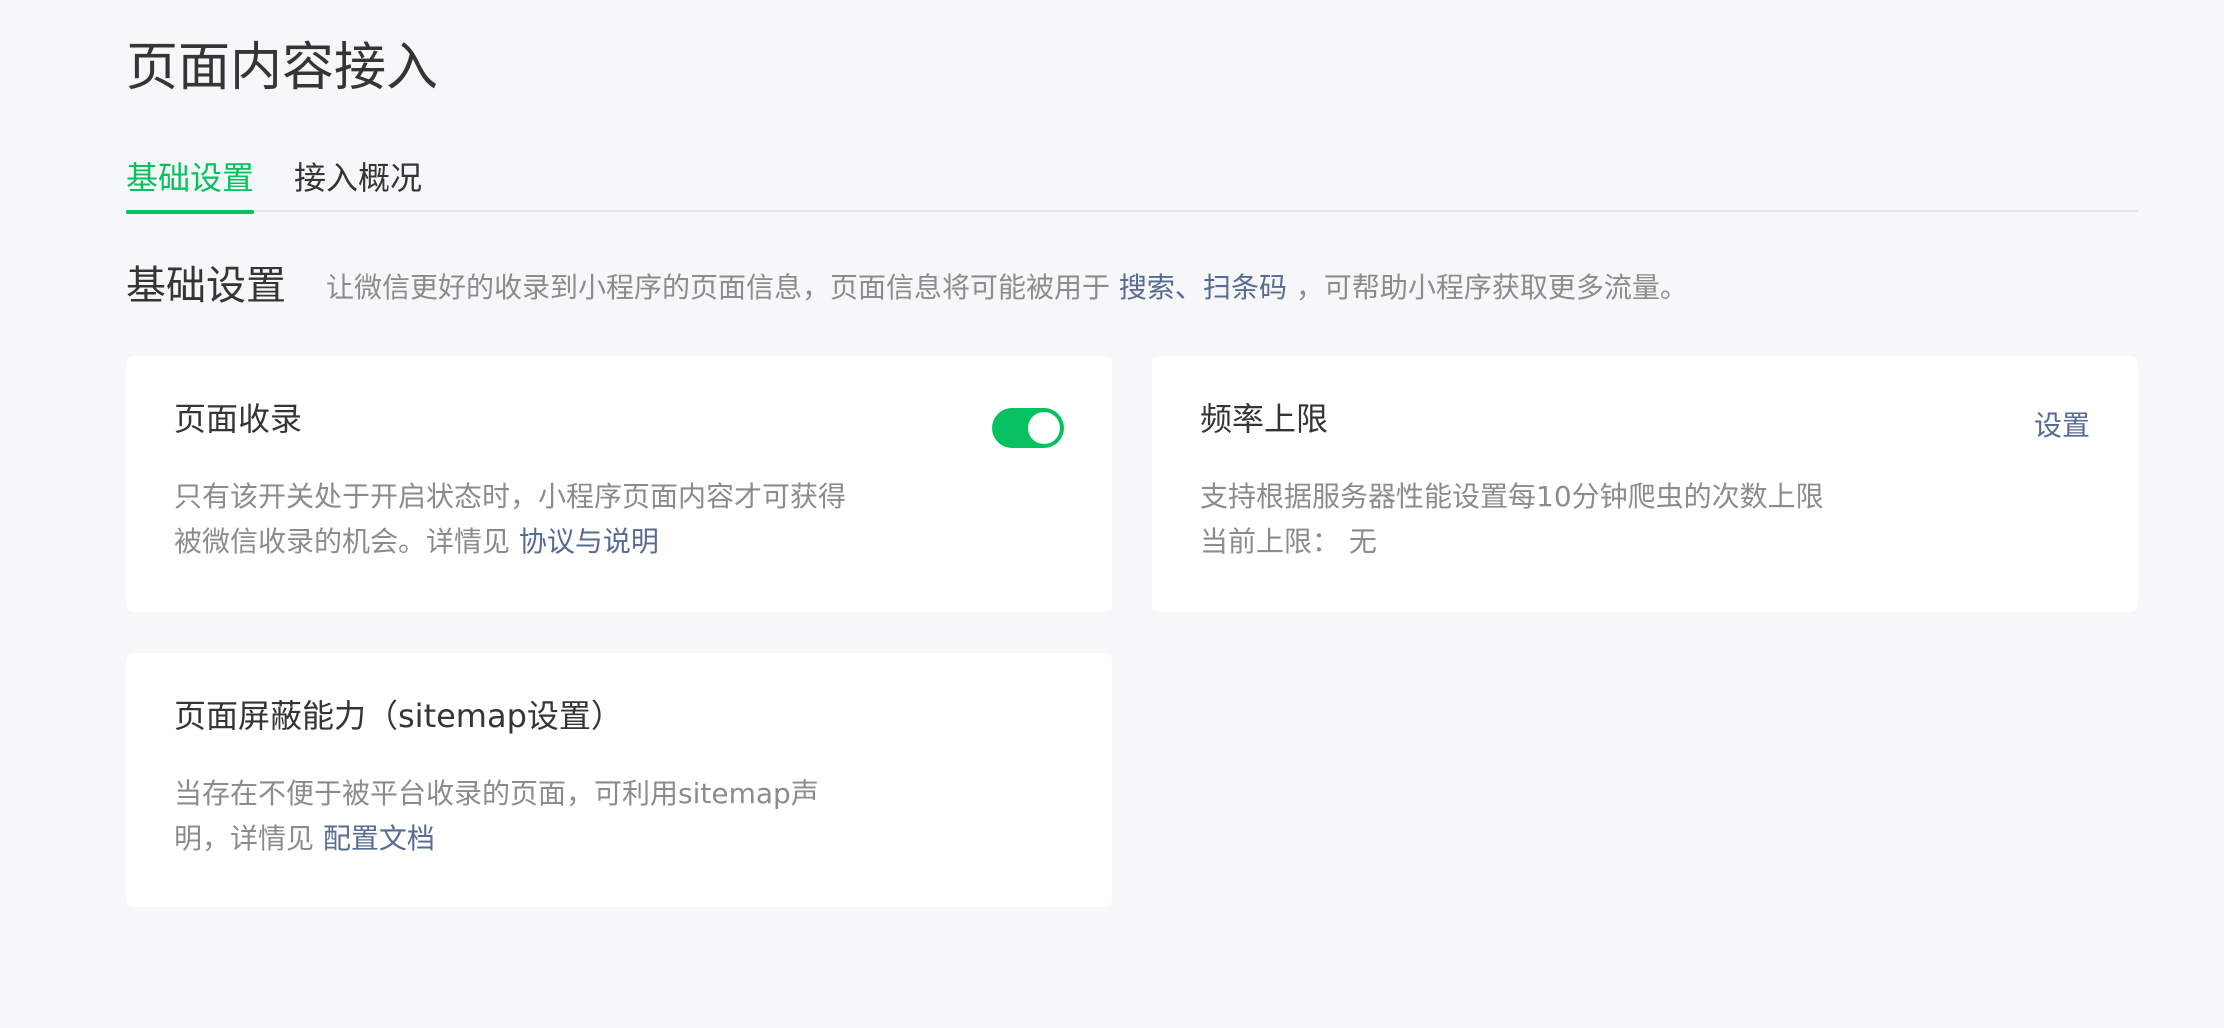 Image resolution: width=2224 pixels, height=1028 pixels. I want to click on page-index-desc-line2: 被微信收录的机会。详情见 协议与说明, so click(514, 541).